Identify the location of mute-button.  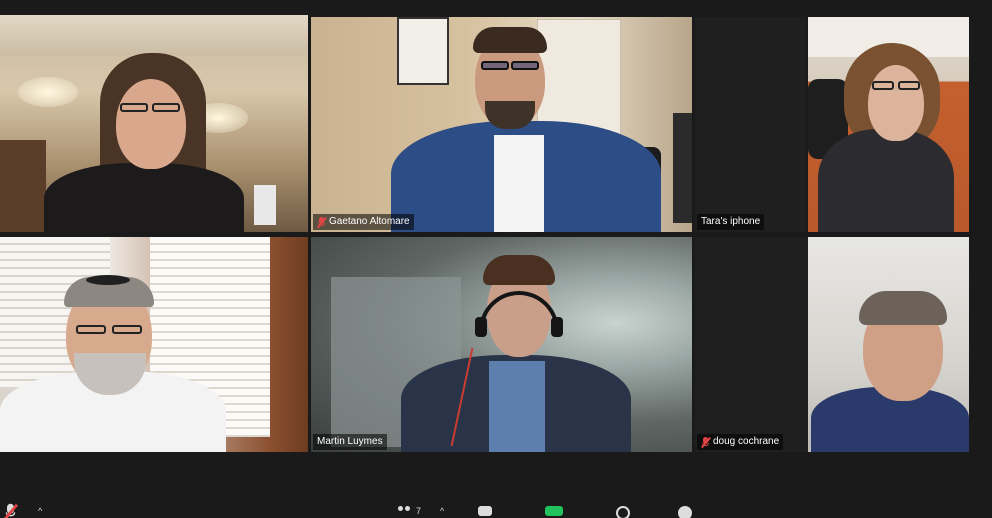
(11, 510).